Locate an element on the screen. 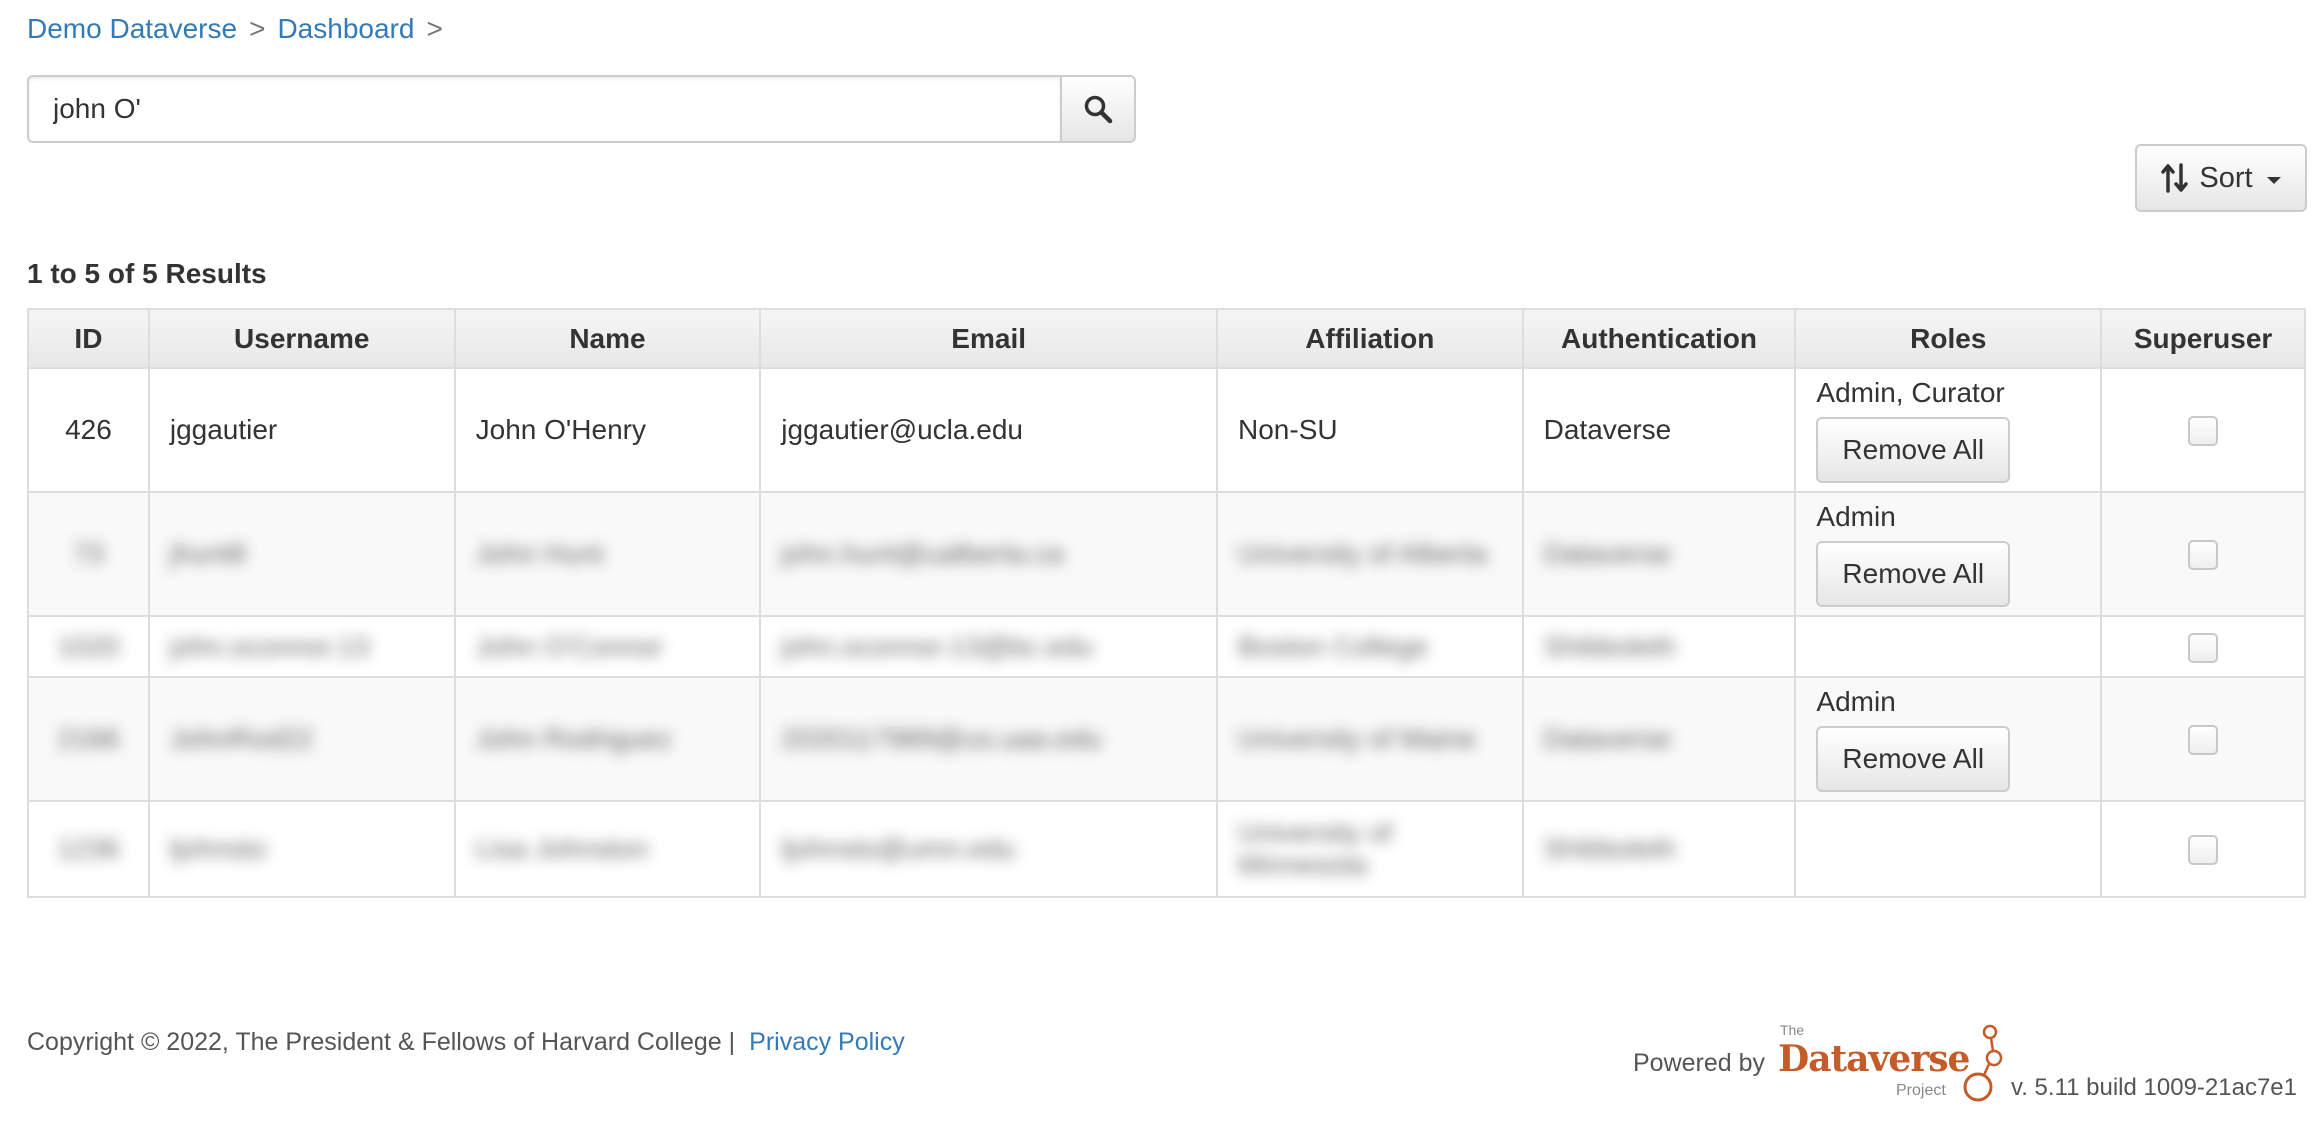 This screenshot has width=2318, height=1124. cell-id-text: 1236 is located at coordinates (88, 848).